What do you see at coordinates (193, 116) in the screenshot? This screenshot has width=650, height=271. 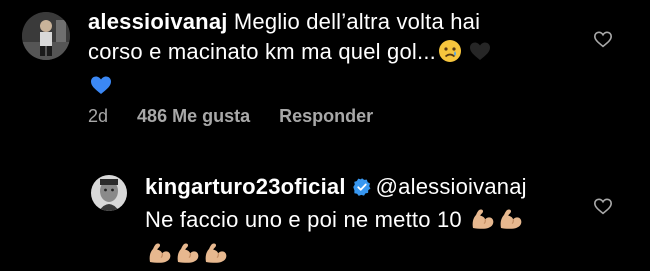 I see `like-count: 486 Me gusta` at bounding box center [193, 116].